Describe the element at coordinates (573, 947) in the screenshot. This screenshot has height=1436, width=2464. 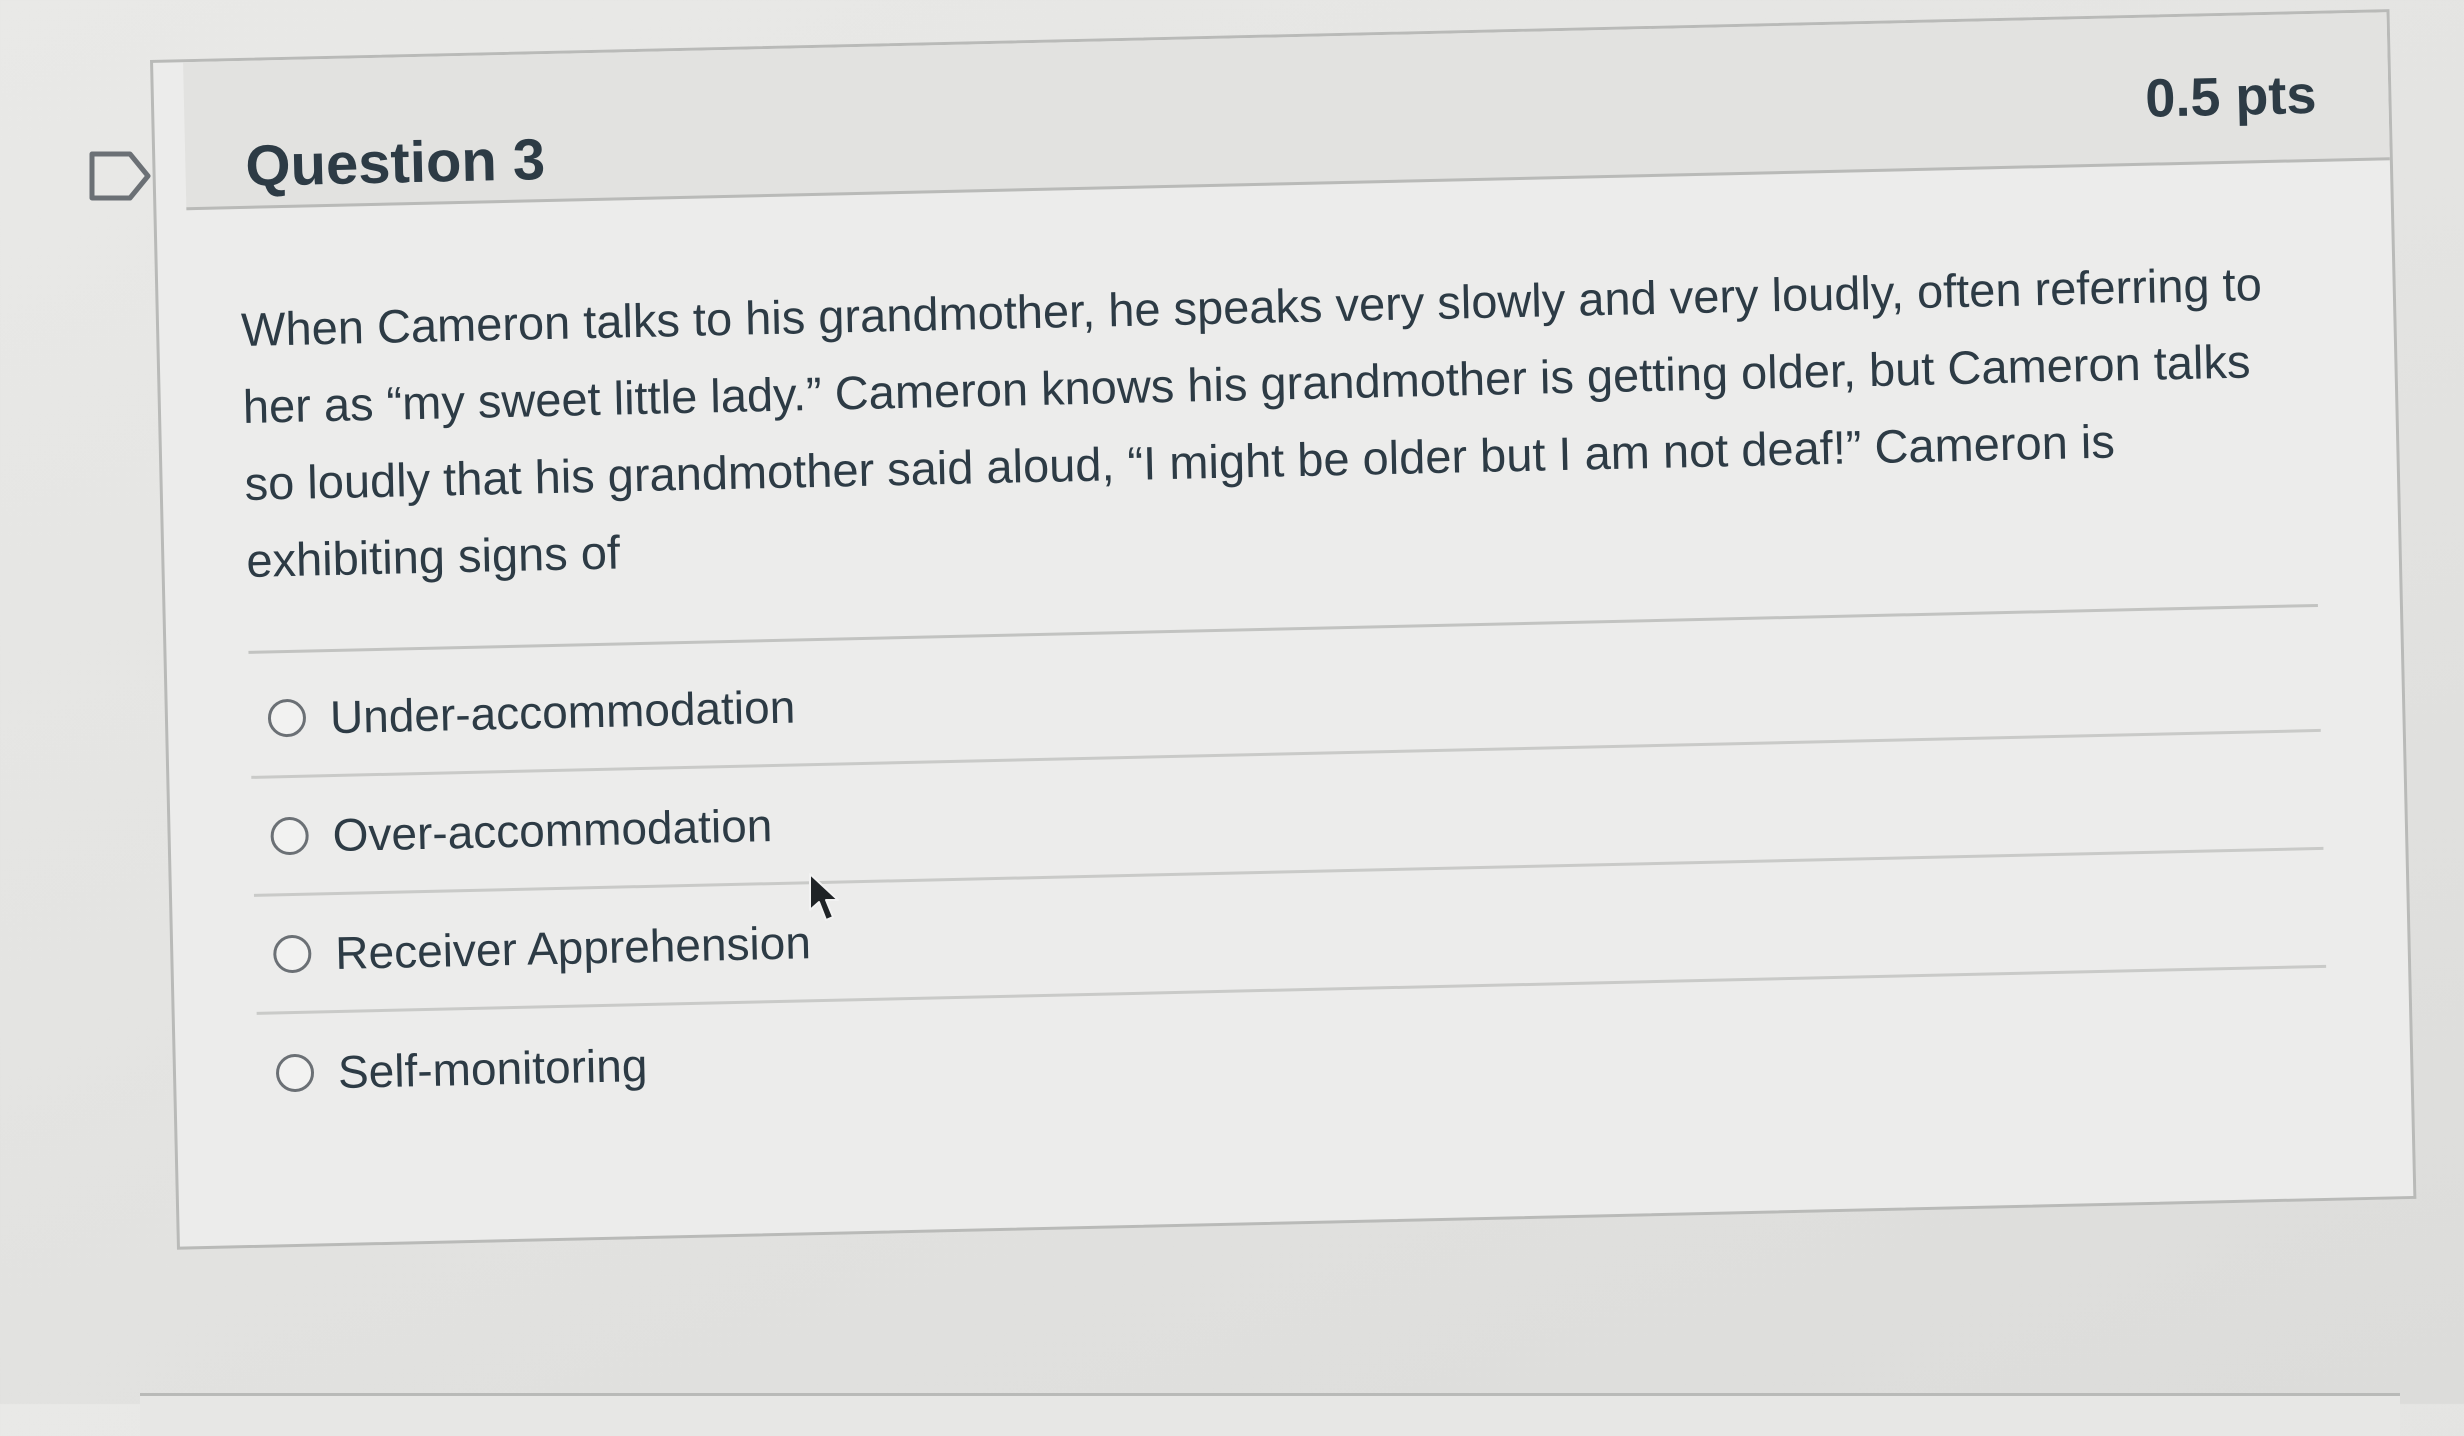
I see `answer-label: Receiver Apprehension` at that location.